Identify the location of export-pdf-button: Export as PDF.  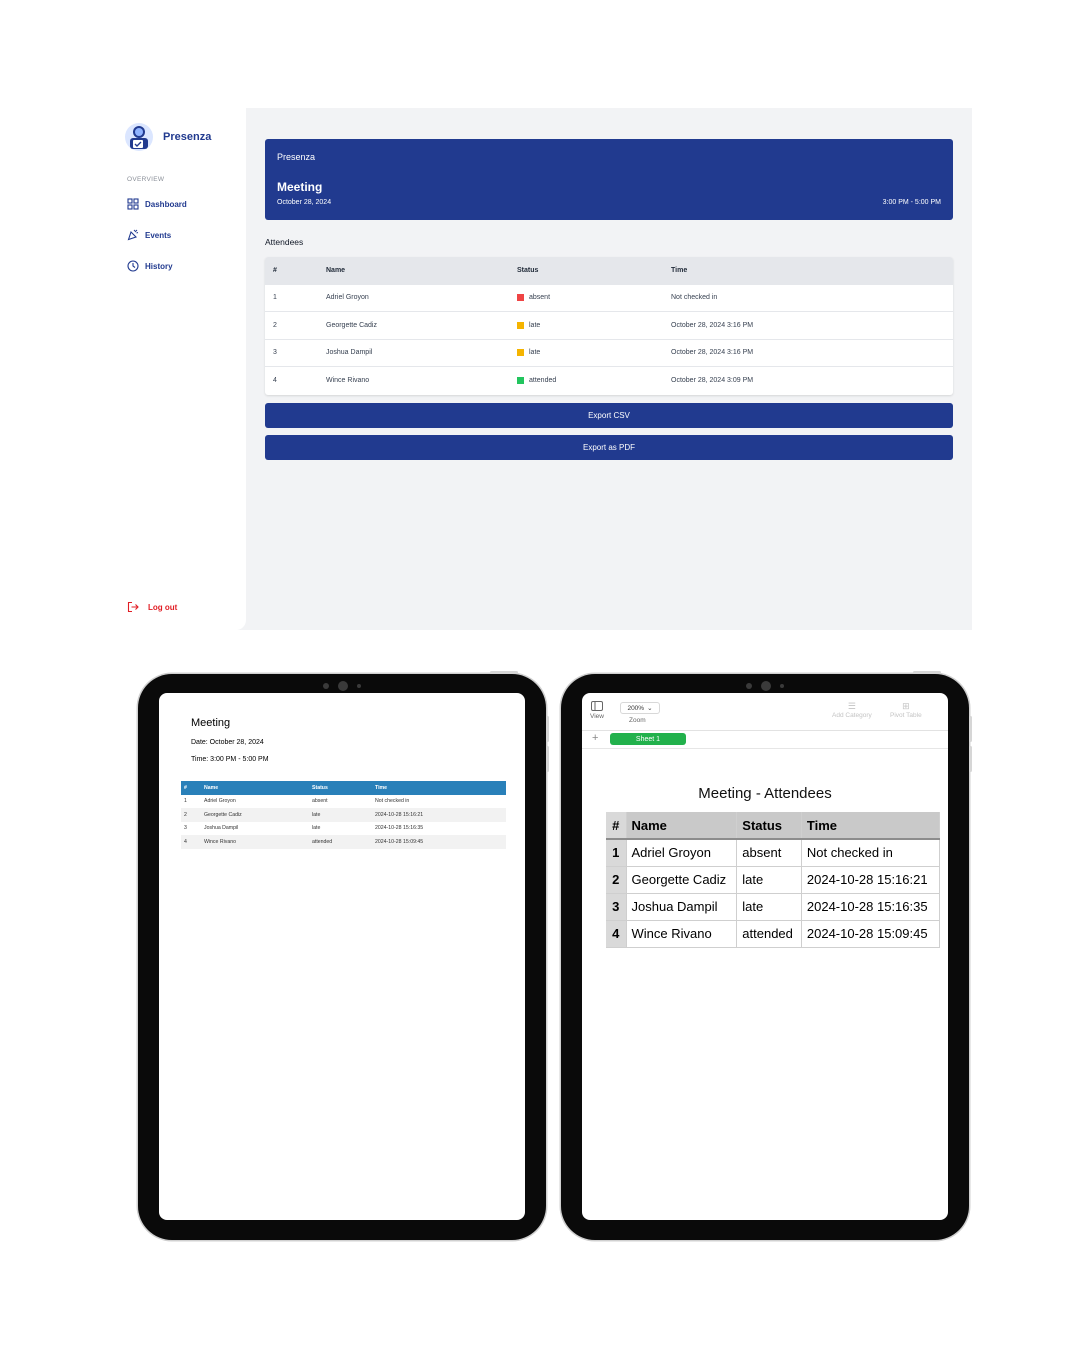
(609, 447).